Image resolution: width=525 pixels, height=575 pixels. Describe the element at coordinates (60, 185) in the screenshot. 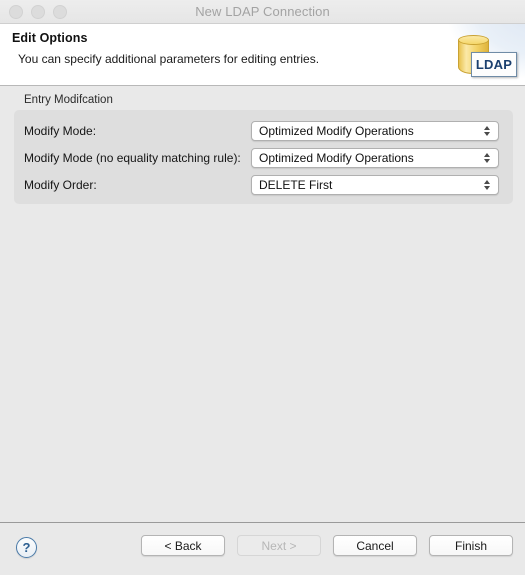

I see `label-modify-order: Modify Order:` at that location.